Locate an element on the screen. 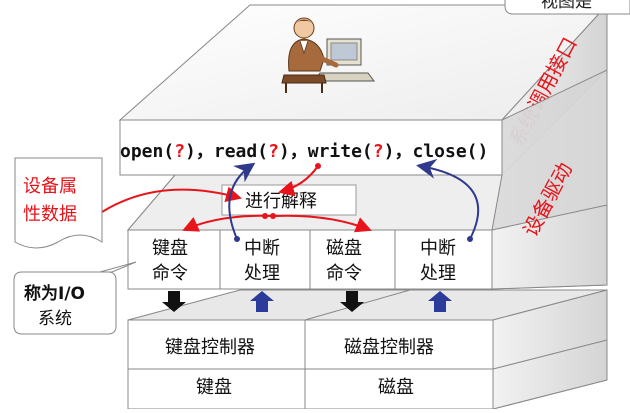  cell-keyboard-cmd-line2: 命令 is located at coordinates (170, 273).